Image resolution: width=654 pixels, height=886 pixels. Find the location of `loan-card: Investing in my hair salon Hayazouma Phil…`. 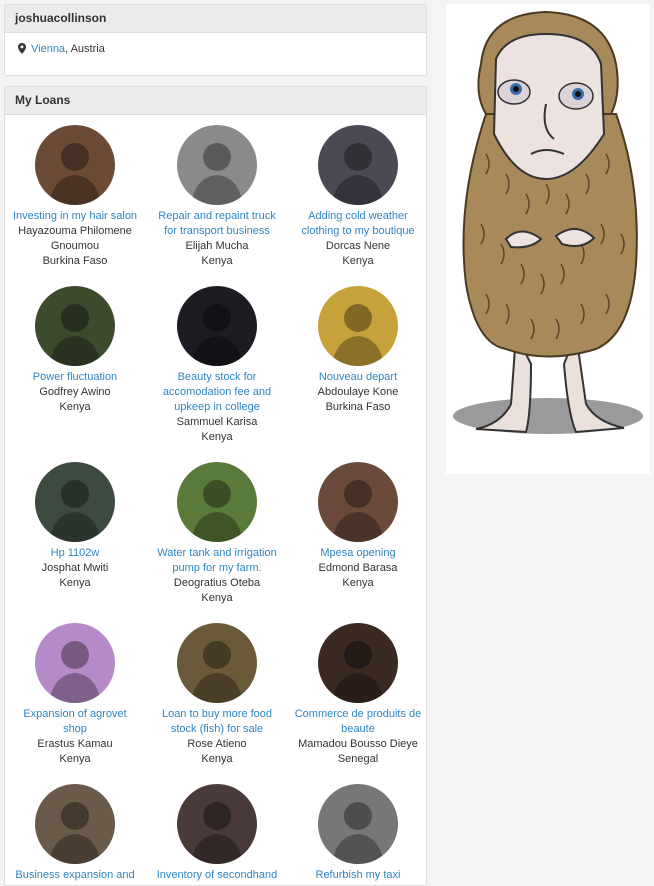

loan-card: Investing in my hair salon Hayazouma Phil… is located at coordinates (75, 197).